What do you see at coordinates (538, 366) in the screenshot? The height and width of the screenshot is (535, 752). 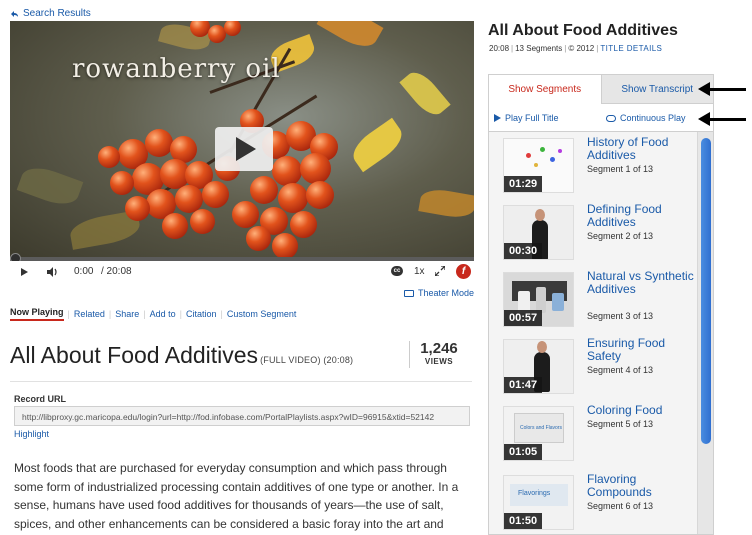 I see `segment-thumbnail: 01:47` at bounding box center [538, 366].